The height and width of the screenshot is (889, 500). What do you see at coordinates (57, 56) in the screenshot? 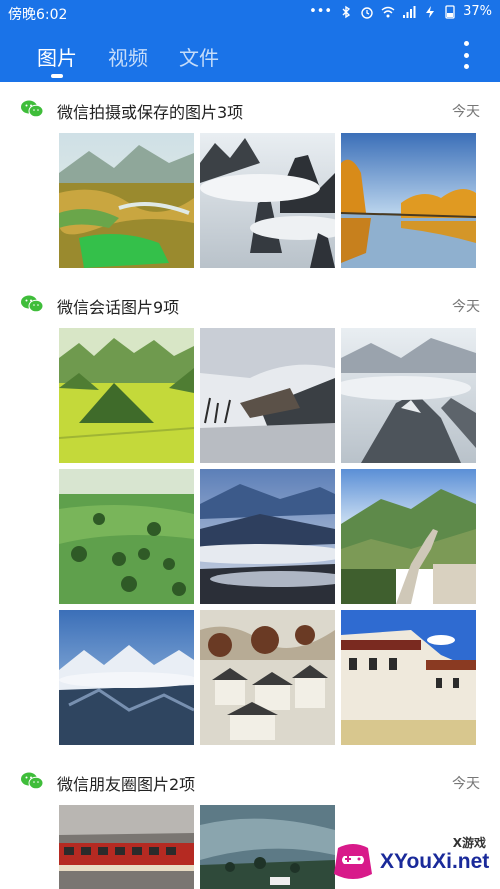
I see `tab-images: 图片` at bounding box center [57, 56].